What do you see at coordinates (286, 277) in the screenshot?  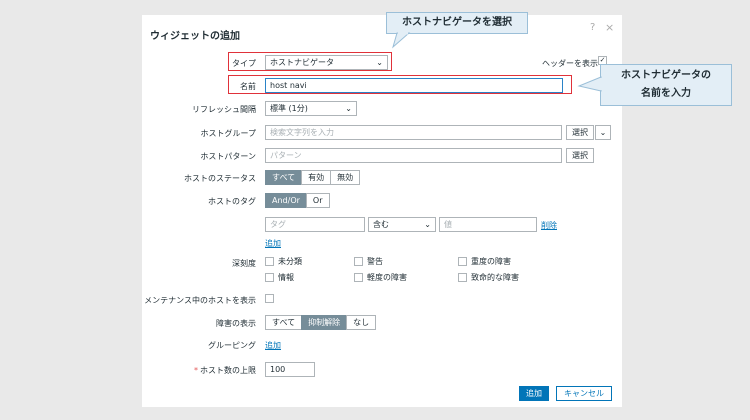 I see `severity-option-label: 情報` at bounding box center [286, 277].